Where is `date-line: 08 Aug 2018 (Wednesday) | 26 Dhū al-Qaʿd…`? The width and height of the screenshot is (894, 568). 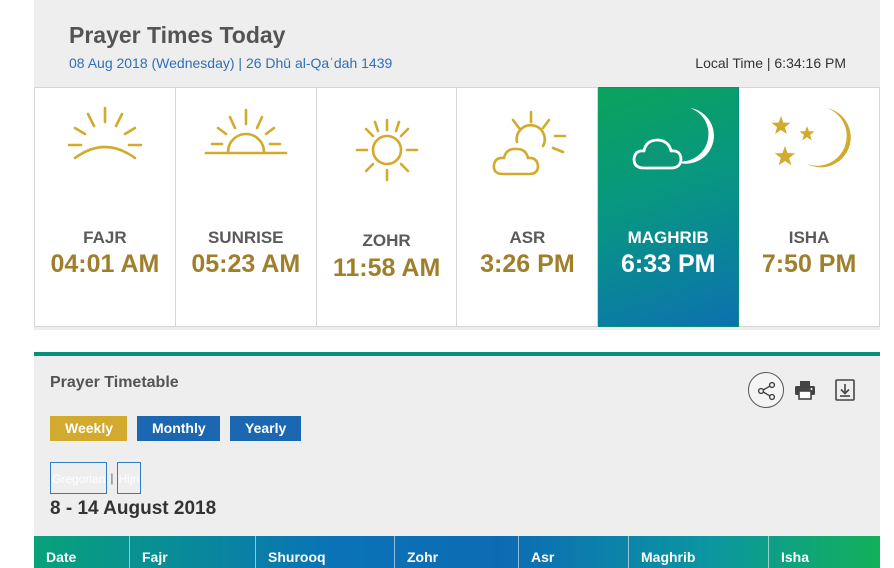 date-line: 08 Aug 2018 (Wednesday) | 26 Dhū al-Qaʿd… is located at coordinates (231, 63).